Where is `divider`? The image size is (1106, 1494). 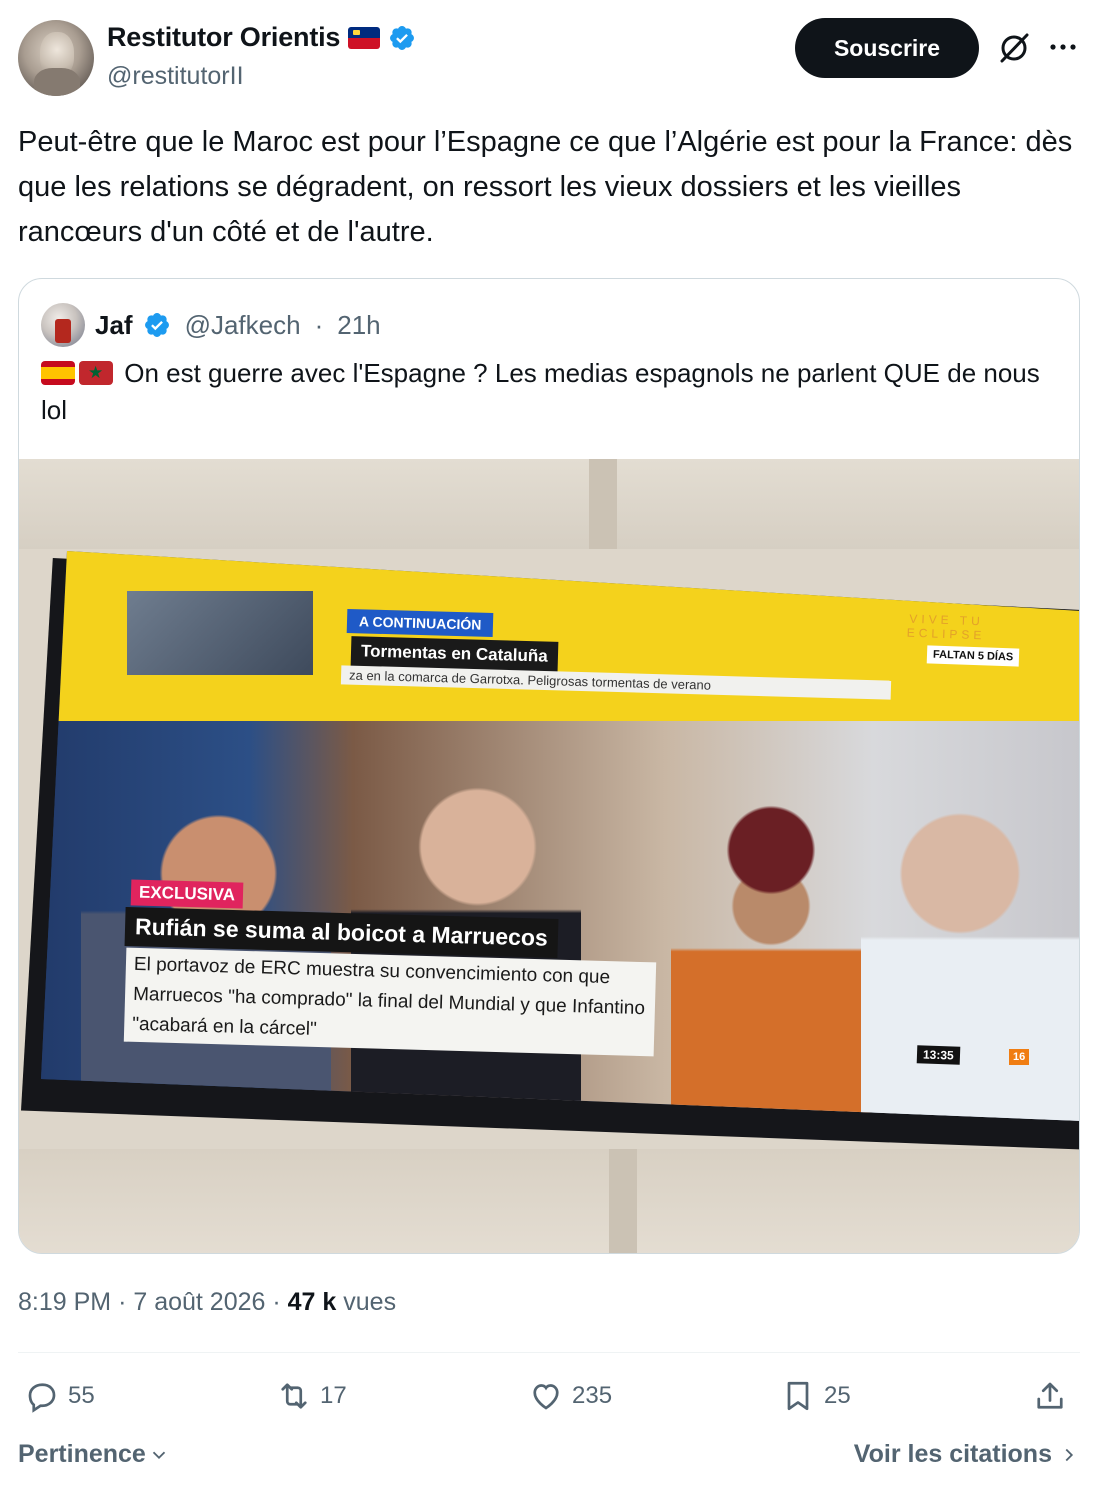 divider is located at coordinates (549, 1352).